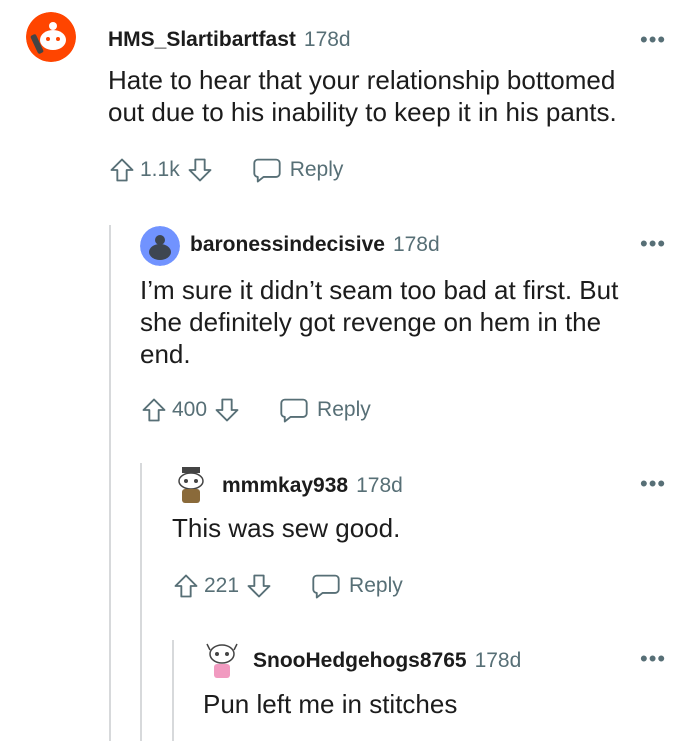  What do you see at coordinates (255, 410) in the screenshot?
I see `comment-actions: 400 Reply` at bounding box center [255, 410].